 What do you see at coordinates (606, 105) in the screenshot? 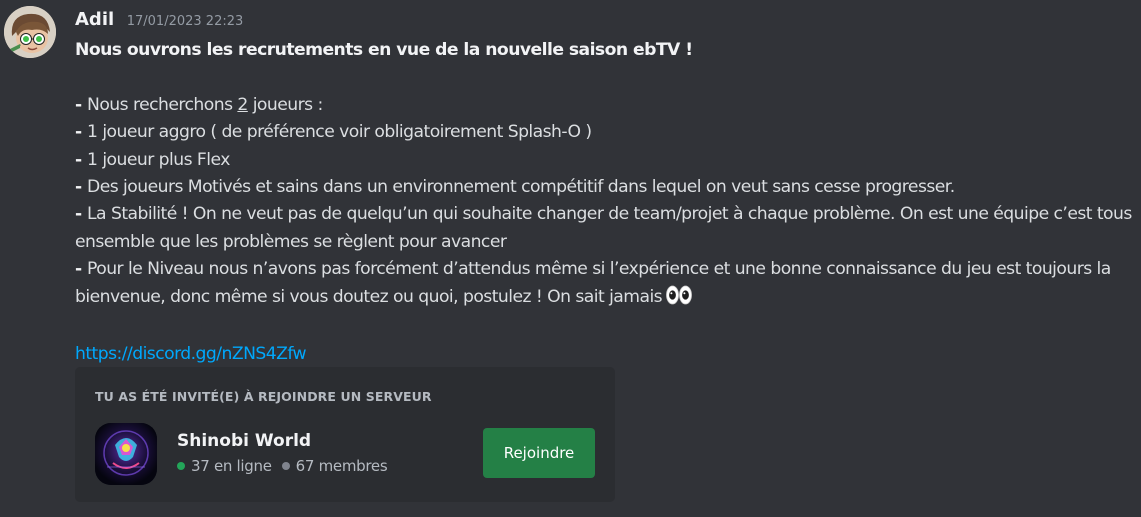
I see `message-line: - Nous recherchons 2 joueurs :` at bounding box center [606, 105].